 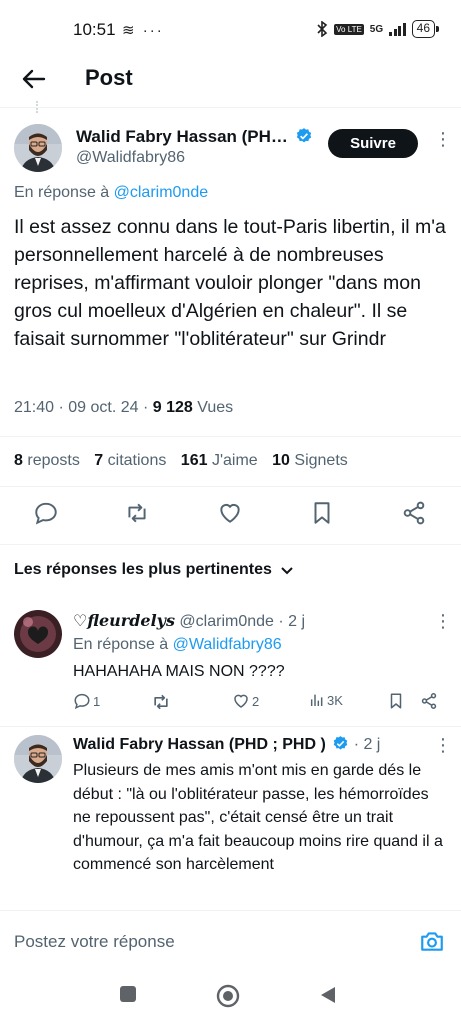 I want to click on bookmarks-stat: 10 Signets, so click(x=310, y=460).